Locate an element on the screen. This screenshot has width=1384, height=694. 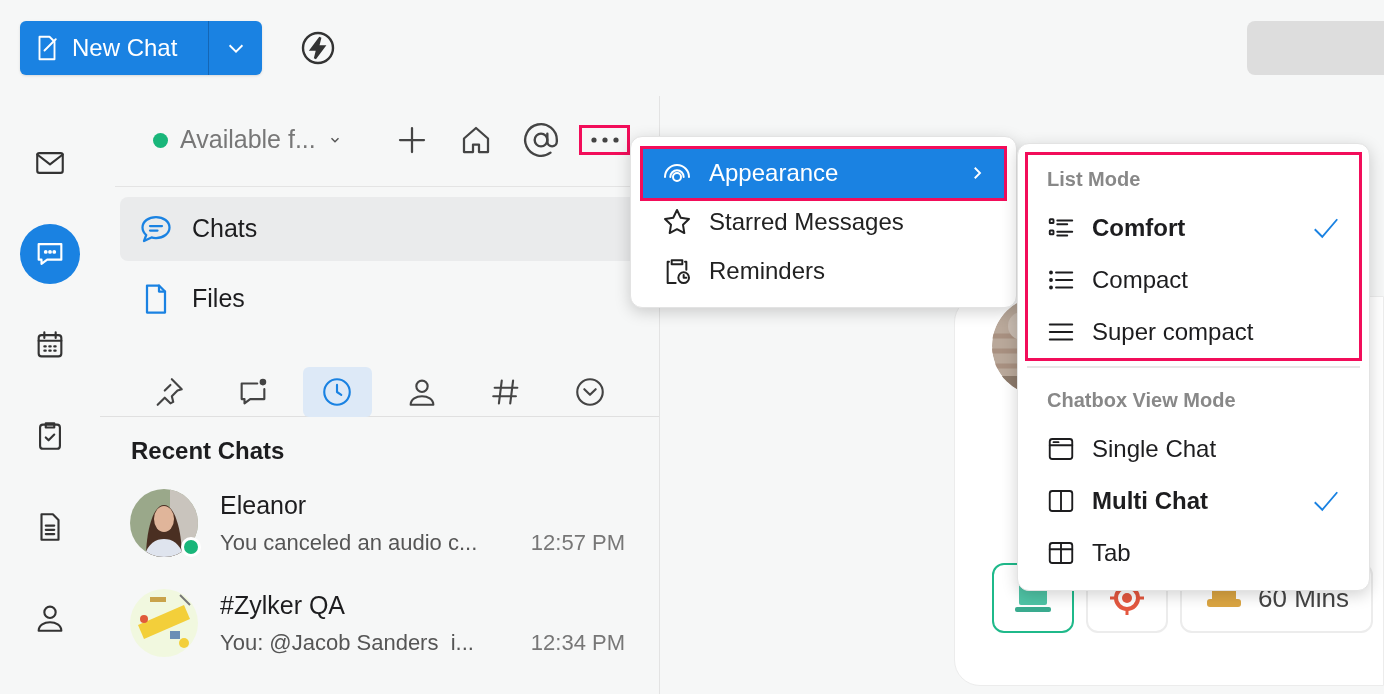
chat-item: Eleanor You canceled an audio c... 12:57 PM is located at coordinates (379, 523).